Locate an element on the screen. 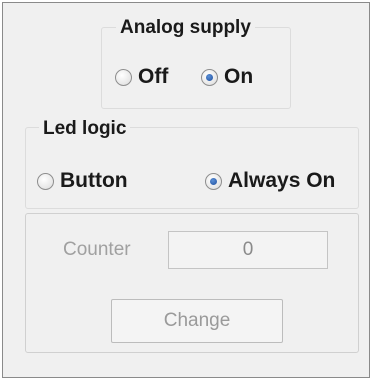  led-logic-always-on-label: Always On is located at coordinates (282, 180).